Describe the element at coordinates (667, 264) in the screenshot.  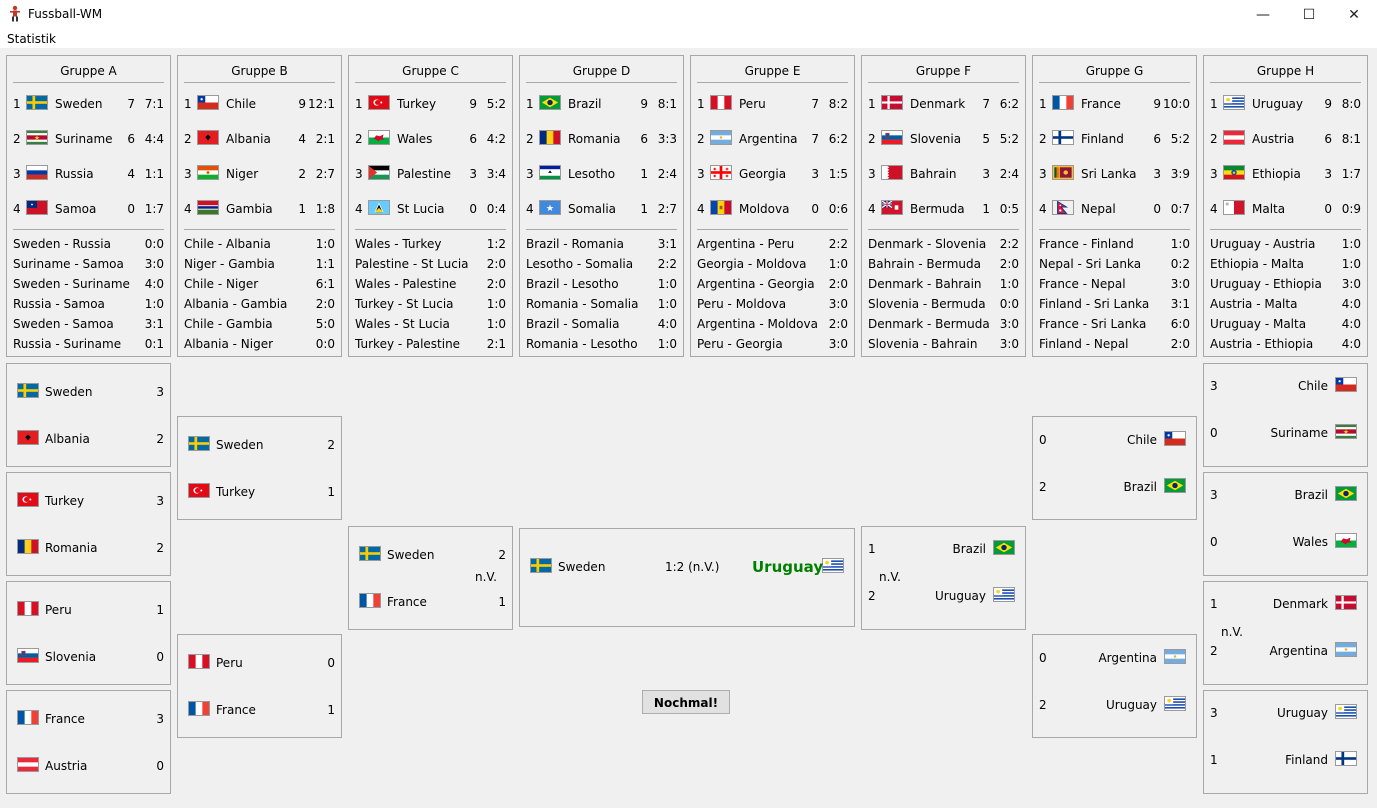
I see `match-result: 2:2` at that location.